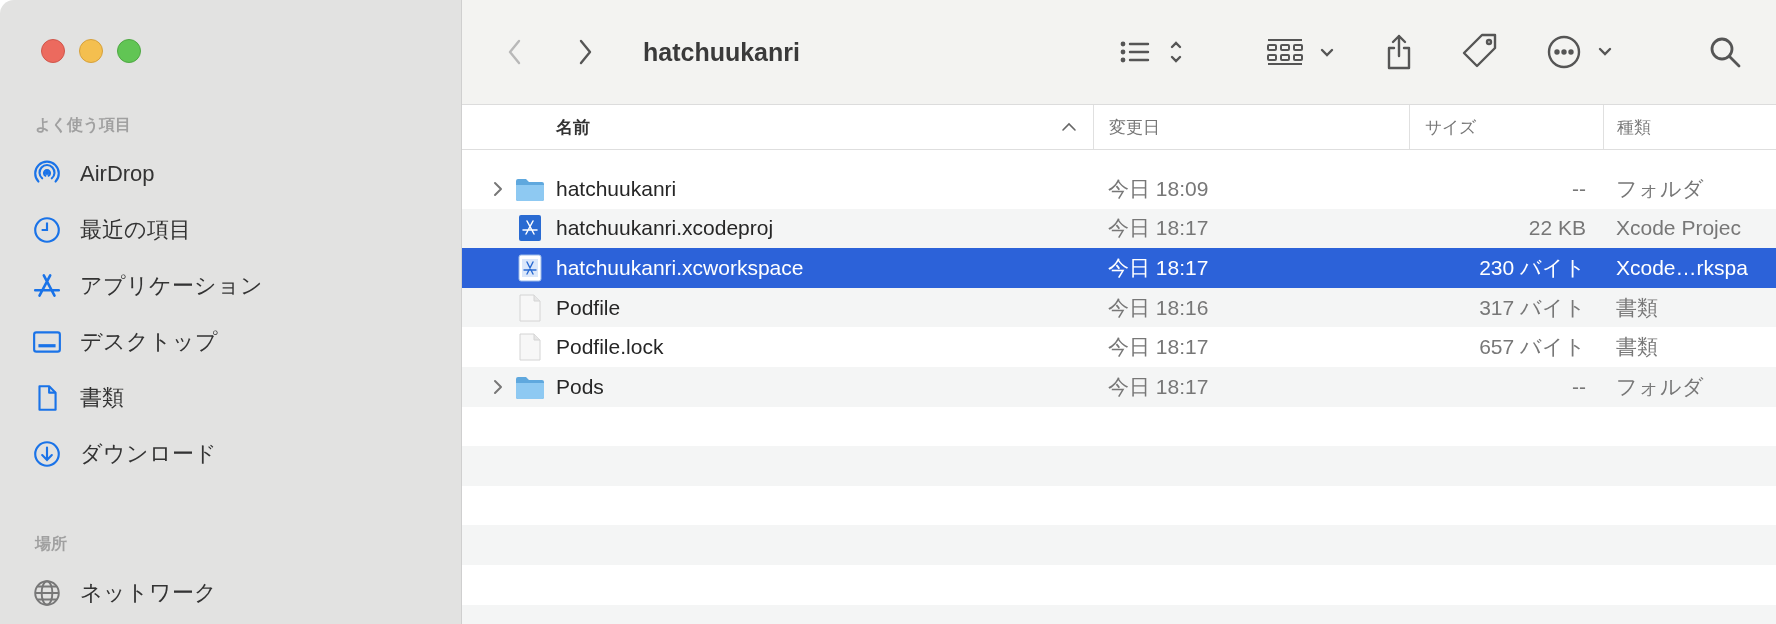  I want to click on sidebar-item: 書類, so click(236, 398).